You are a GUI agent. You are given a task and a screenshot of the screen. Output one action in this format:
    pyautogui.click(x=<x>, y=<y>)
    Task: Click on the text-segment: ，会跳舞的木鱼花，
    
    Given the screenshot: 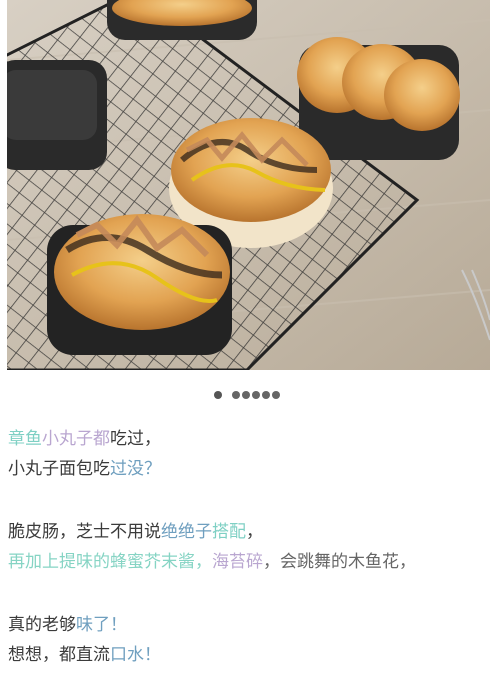 What is the action you would take?
    pyautogui.click(x=339, y=562)
    